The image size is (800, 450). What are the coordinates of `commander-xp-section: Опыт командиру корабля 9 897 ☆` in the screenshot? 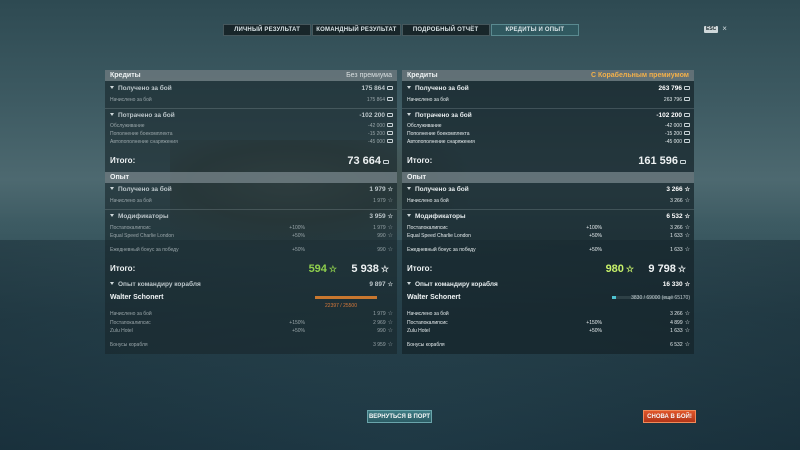 It's located at (251, 285).